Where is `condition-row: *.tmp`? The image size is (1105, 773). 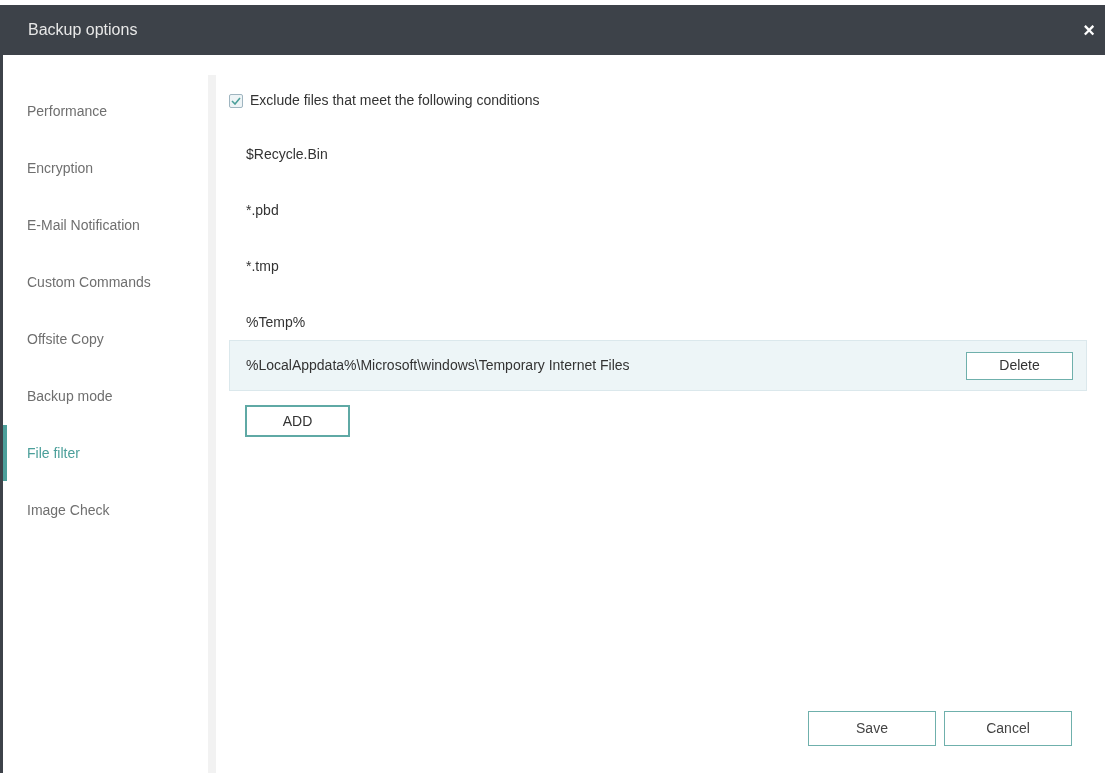
condition-row: *.tmp is located at coordinates (658, 266).